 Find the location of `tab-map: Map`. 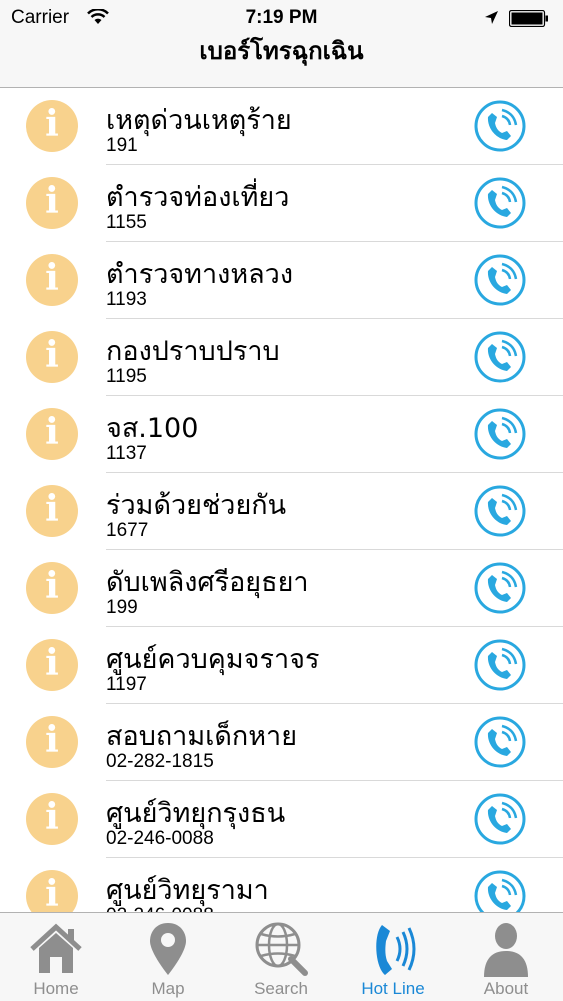

tab-map: Map is located at coordinates (168, 957).